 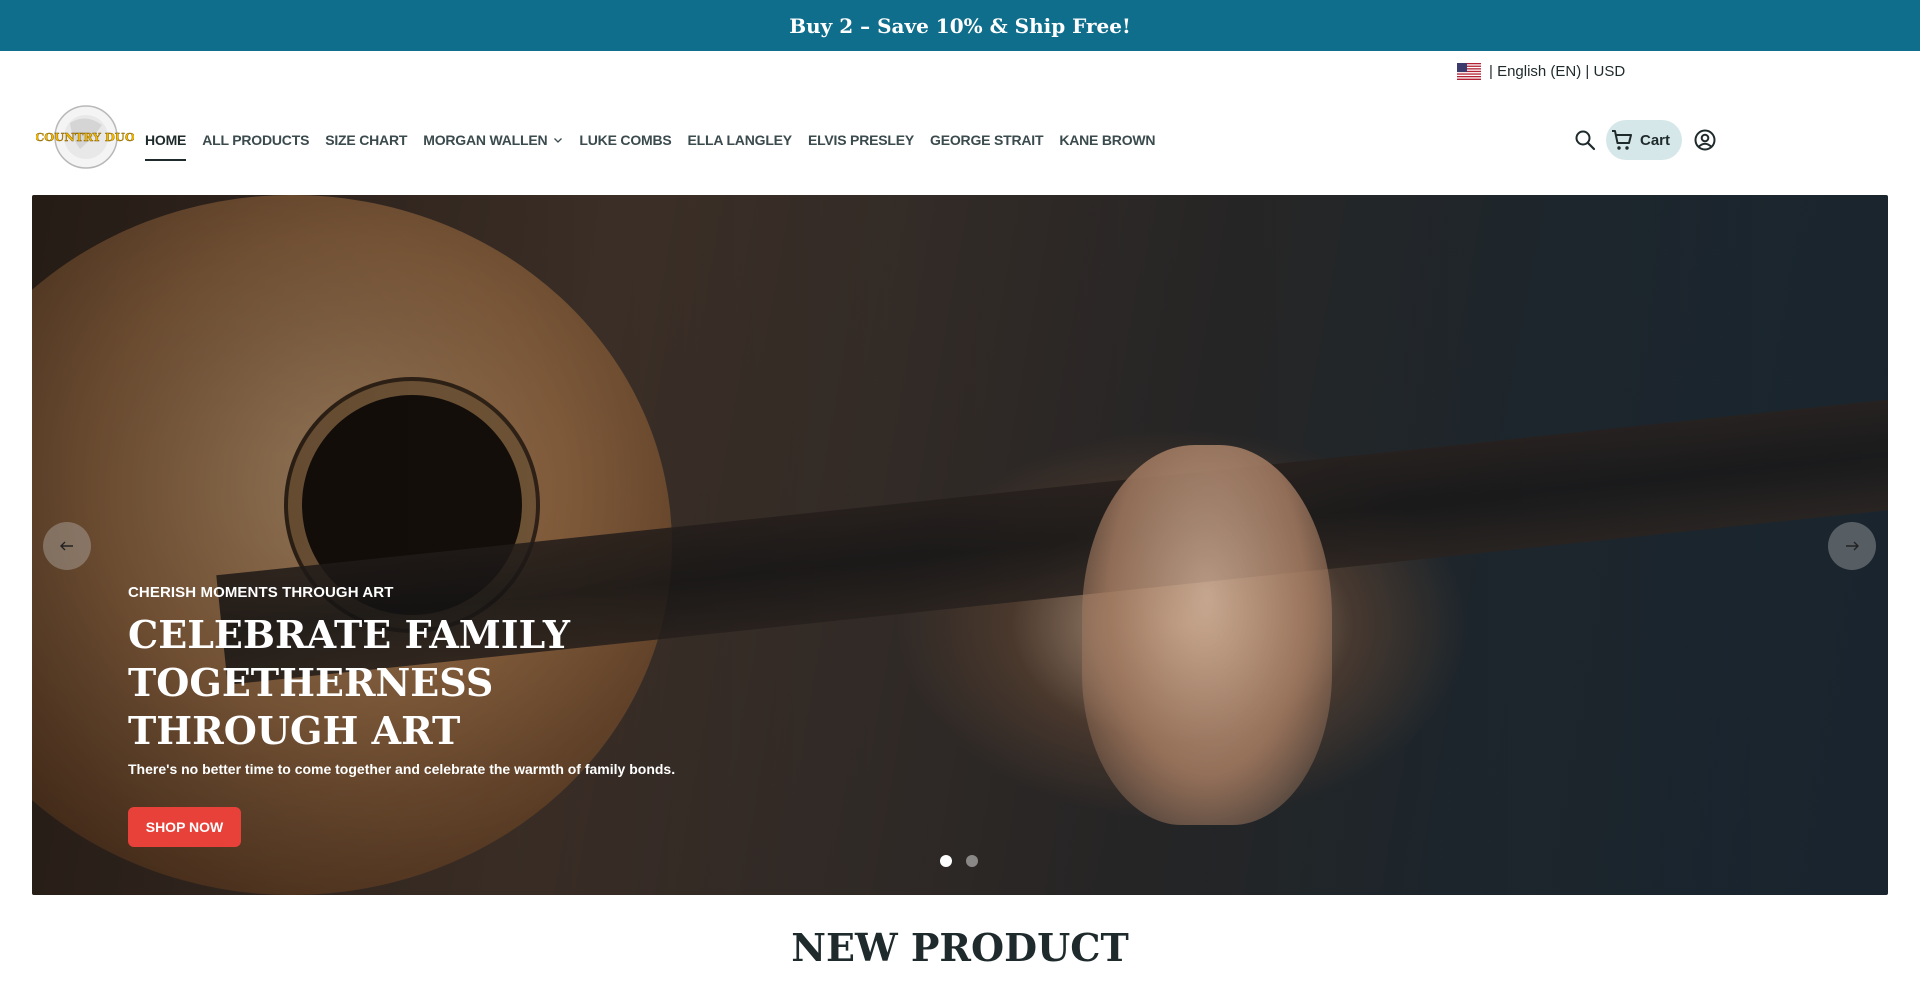 What do you see at coordinates (1622, 140) in the screenshot?
I see `cart-icon` at bounding box center [1622, 140].